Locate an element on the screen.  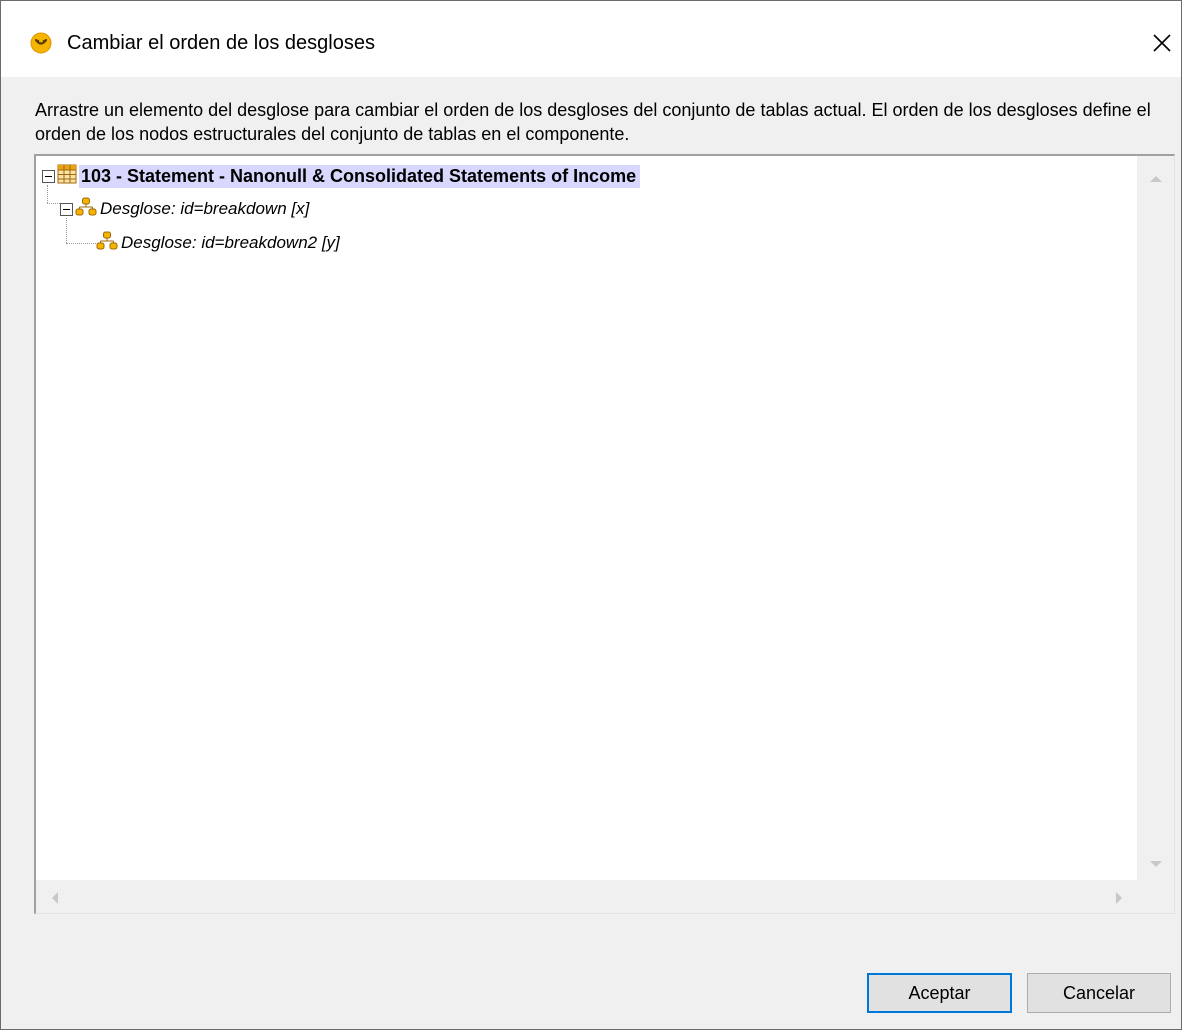
tree-node-breakdown-y: Desglose: id=breakdown2 [y] is located at coordinates (218, 243).